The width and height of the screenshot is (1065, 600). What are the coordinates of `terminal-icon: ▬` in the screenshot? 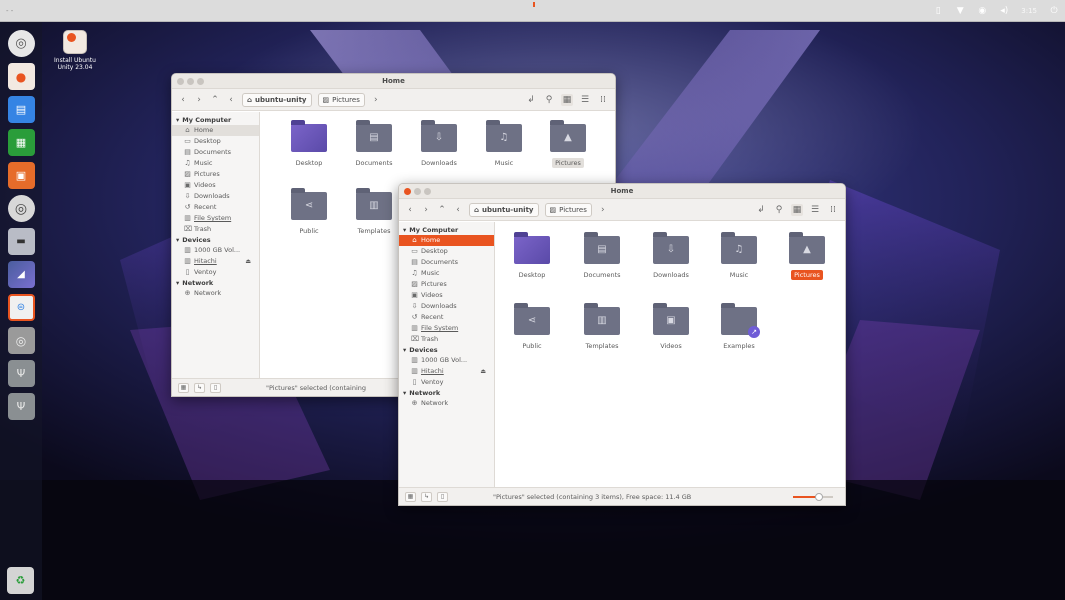 It's located at (21, 241).